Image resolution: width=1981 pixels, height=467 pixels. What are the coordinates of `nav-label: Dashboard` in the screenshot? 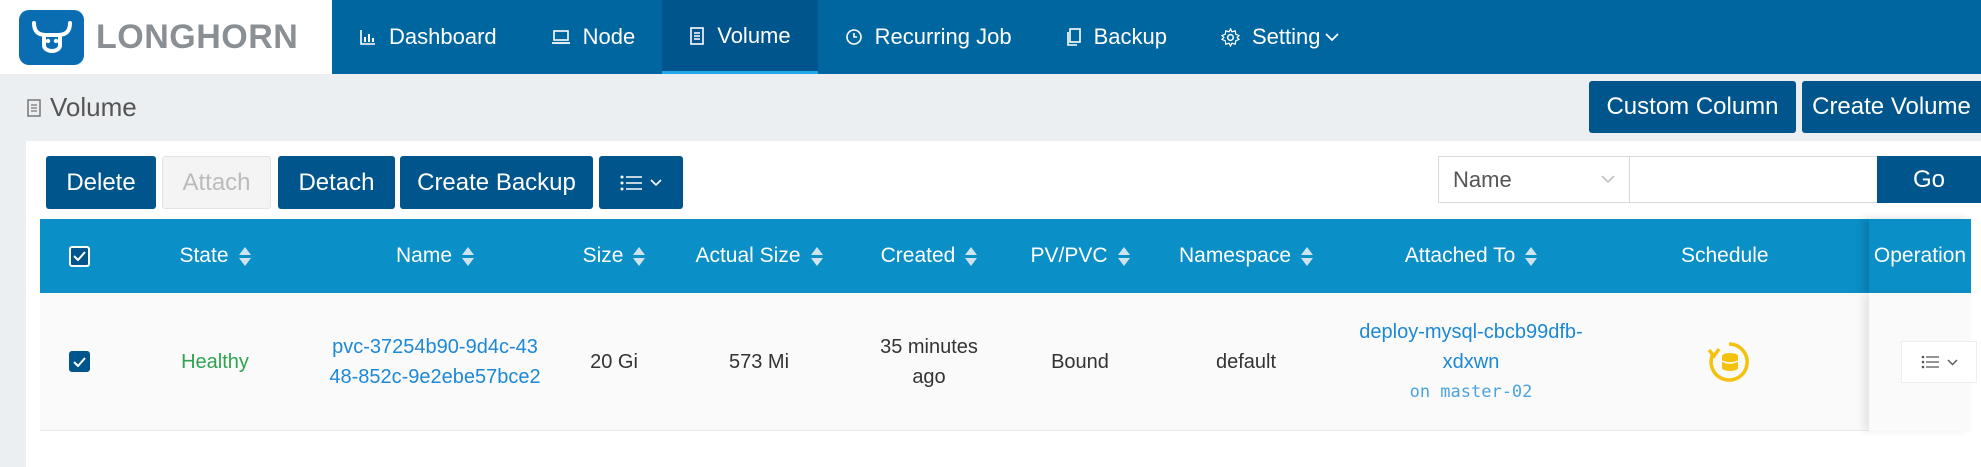 It's located at (443, 36).